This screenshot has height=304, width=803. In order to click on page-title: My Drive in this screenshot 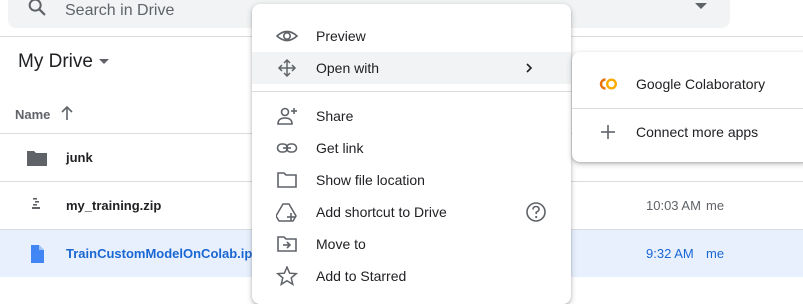, I will do `click(55, 62)`.